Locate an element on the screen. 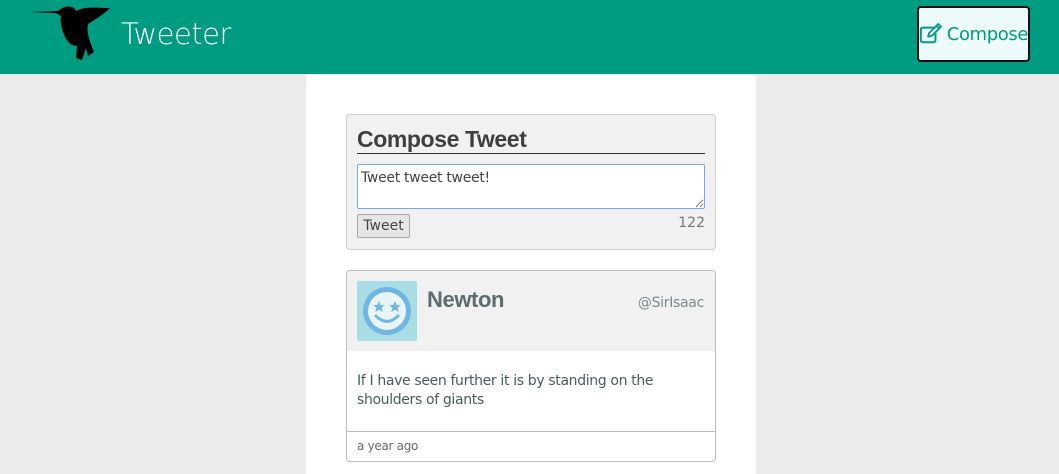 This screenshot has width=1059, height=474. app-title: Tweeter is located at coordinates (176, 34).